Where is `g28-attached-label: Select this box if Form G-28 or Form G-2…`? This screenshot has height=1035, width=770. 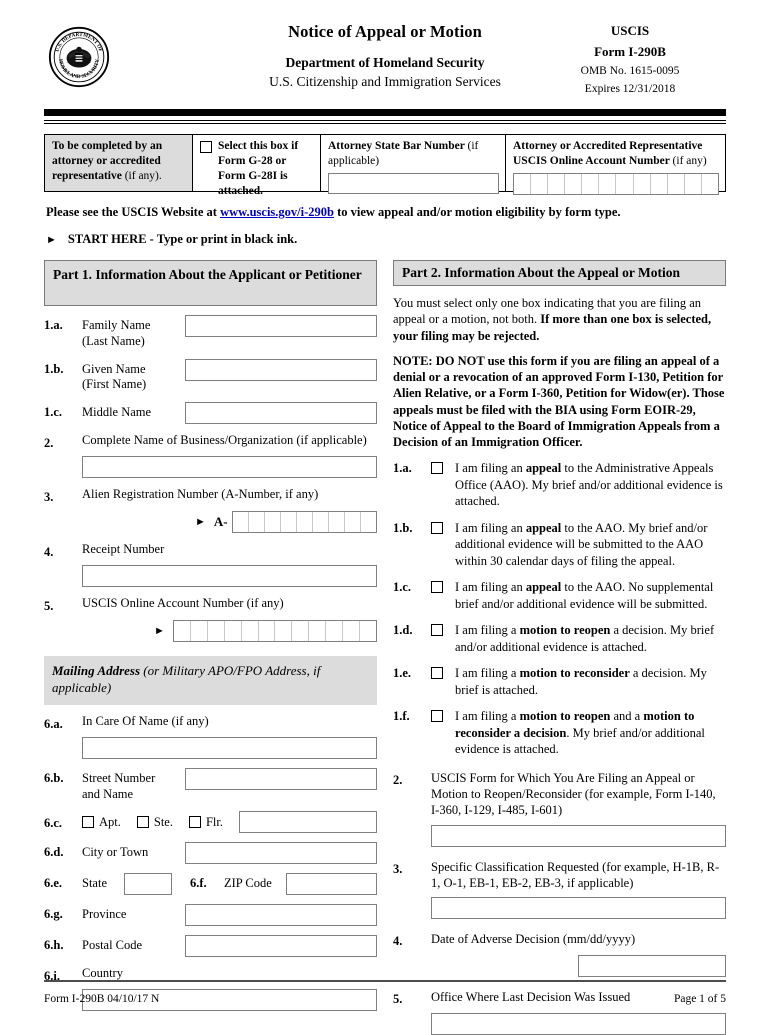
g28-attached-label: Select this box if Form G-28 or Form G-2… is located at coordinates (258, 168).